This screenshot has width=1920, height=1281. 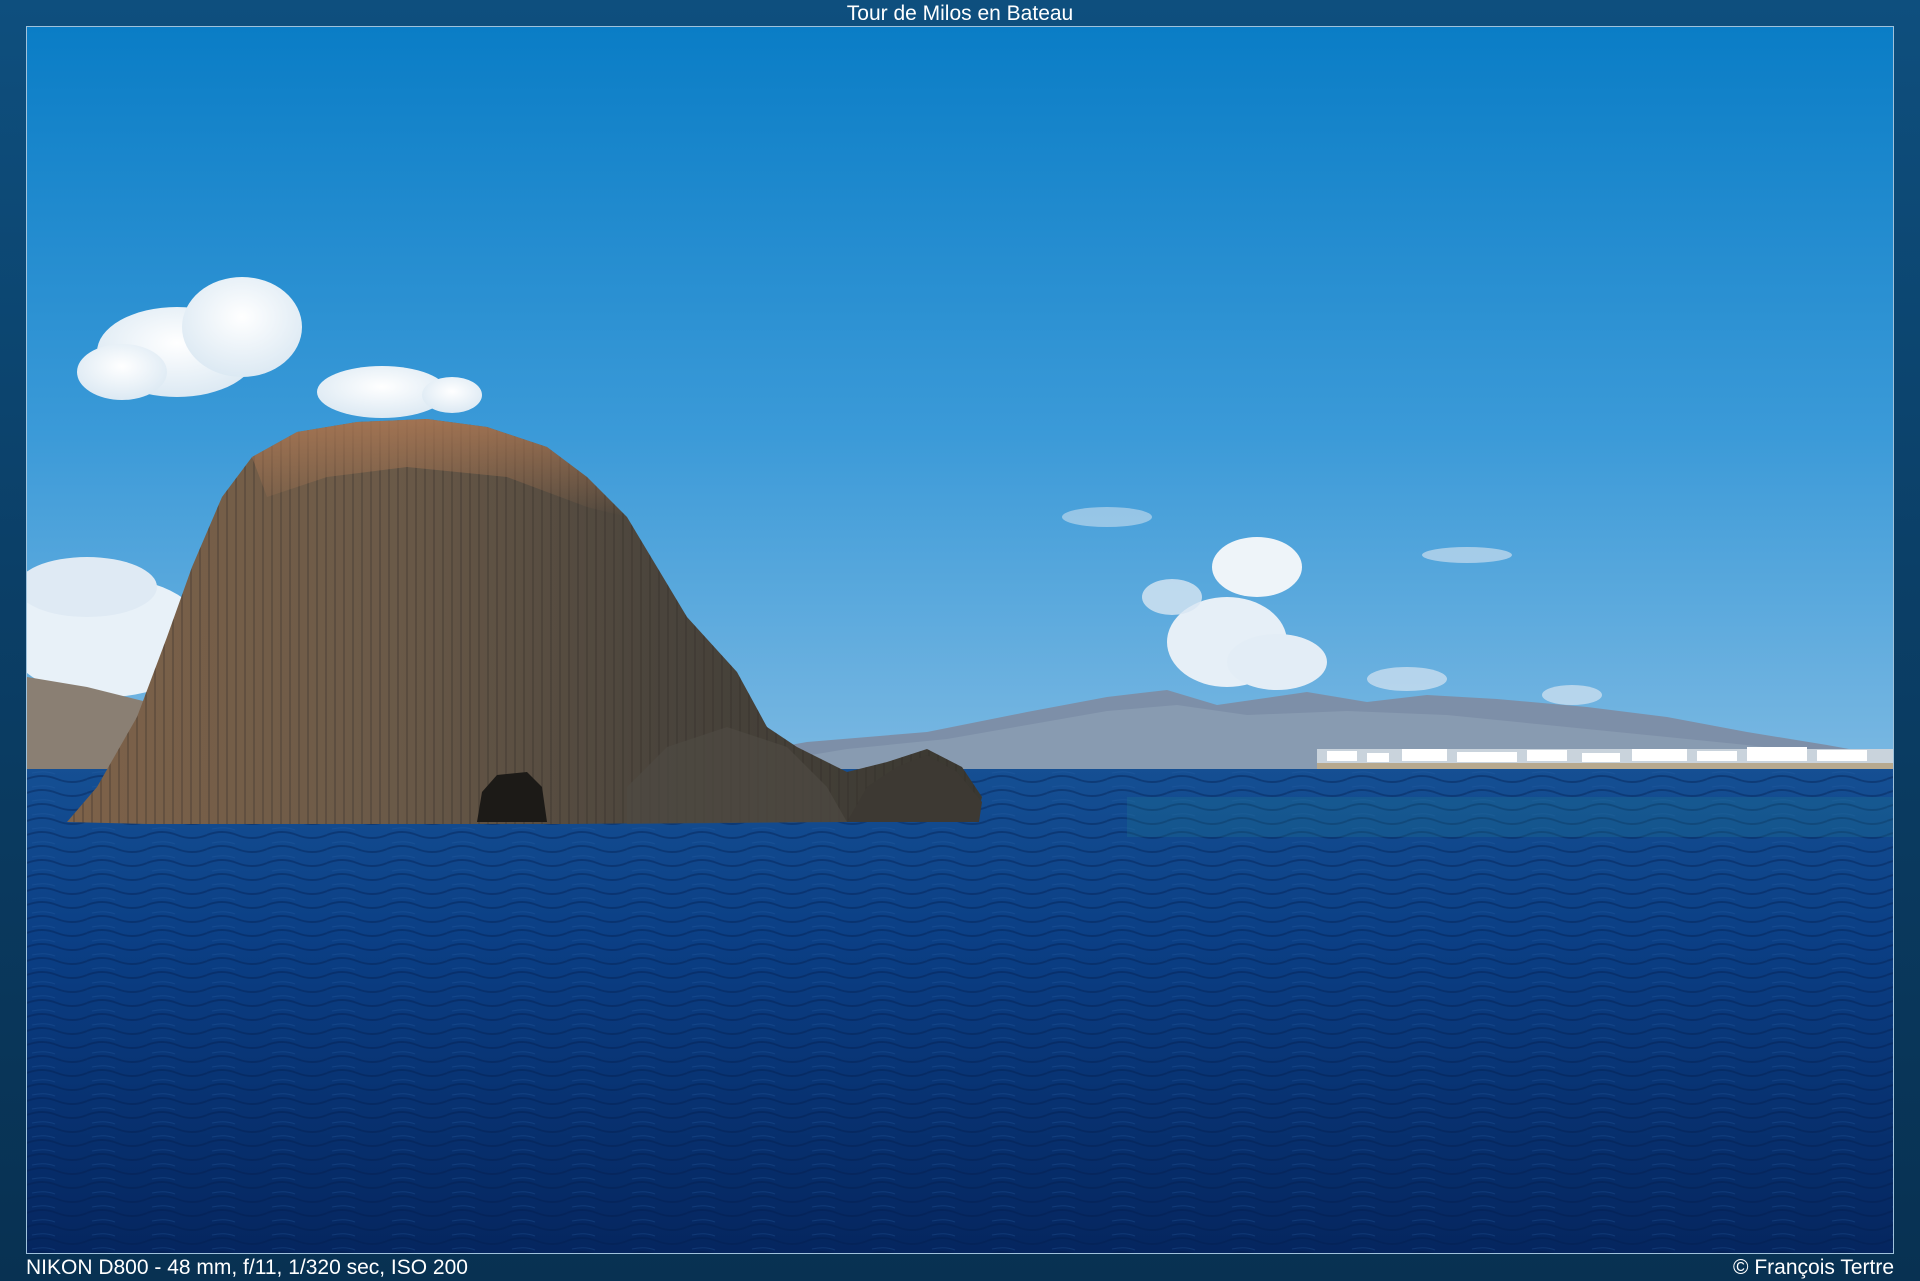 What do you see at coordinates (960, 13) in the screenshot?
I see `photo-title: Tour de Milos en Bateau` at bounding box center [960, 13].